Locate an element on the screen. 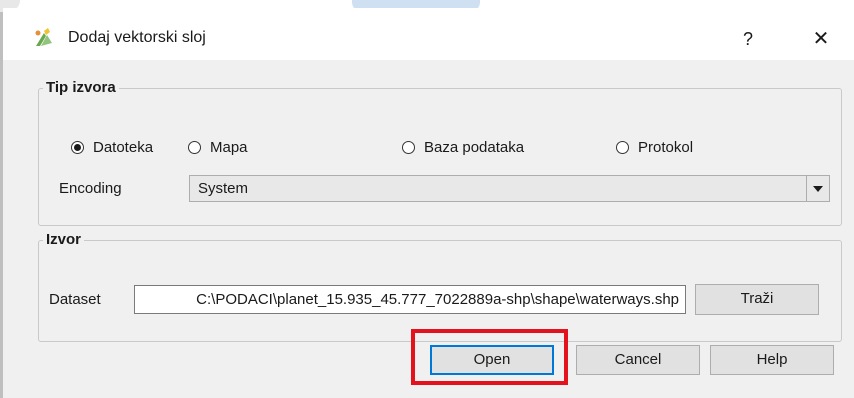 The height and width of the screenshot is (398, 854). radio-file-label: Datoteka is located at coordinates (123, 147).